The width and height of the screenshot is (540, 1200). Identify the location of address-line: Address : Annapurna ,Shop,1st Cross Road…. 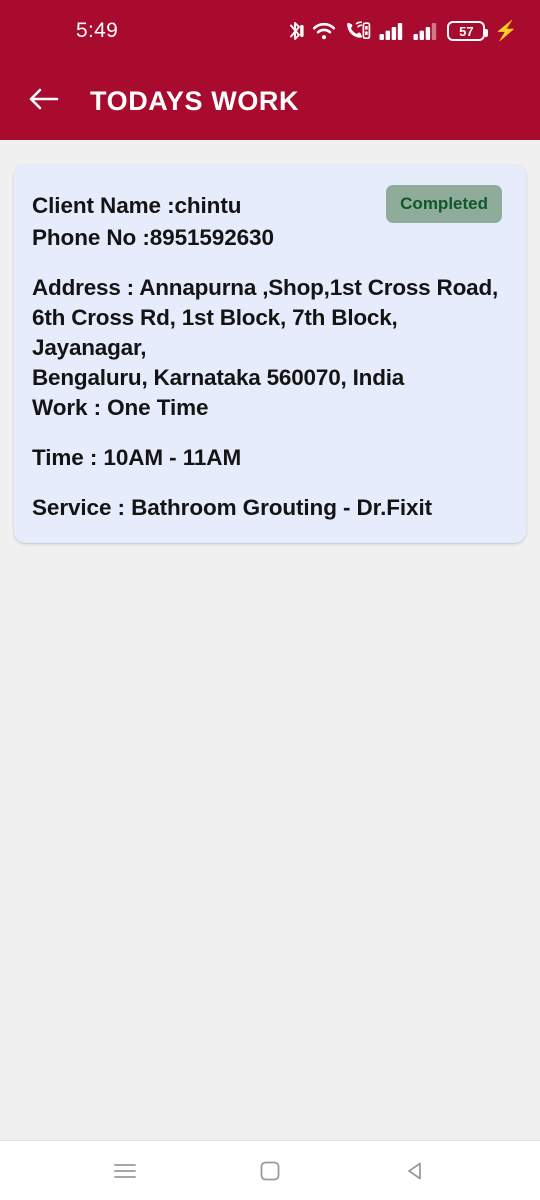
(265, 288).